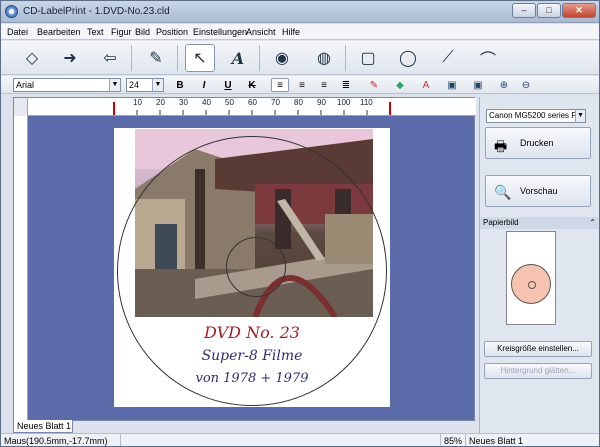 The height and width of the screenshot is (447, 600). What do you see at coordinates (238, 58) in the screenshot?
I see `text-icon: A` at bounding box center [238, 58].